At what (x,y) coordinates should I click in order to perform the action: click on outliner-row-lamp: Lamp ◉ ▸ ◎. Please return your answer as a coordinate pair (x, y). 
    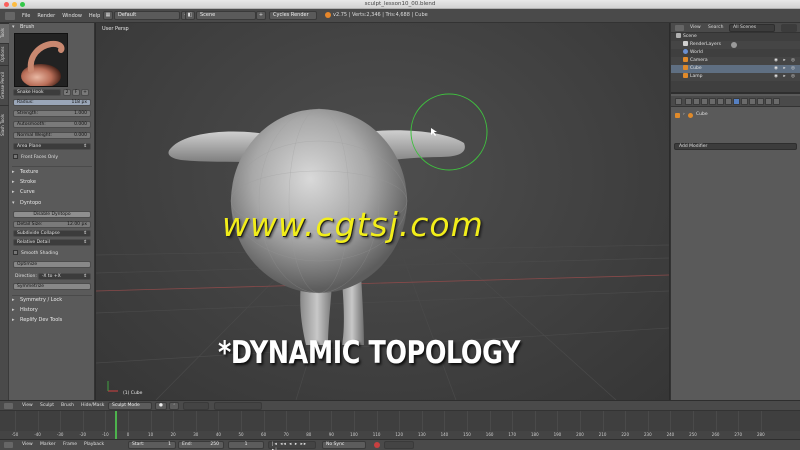
    Looking at the image, I should click on (735, 77).